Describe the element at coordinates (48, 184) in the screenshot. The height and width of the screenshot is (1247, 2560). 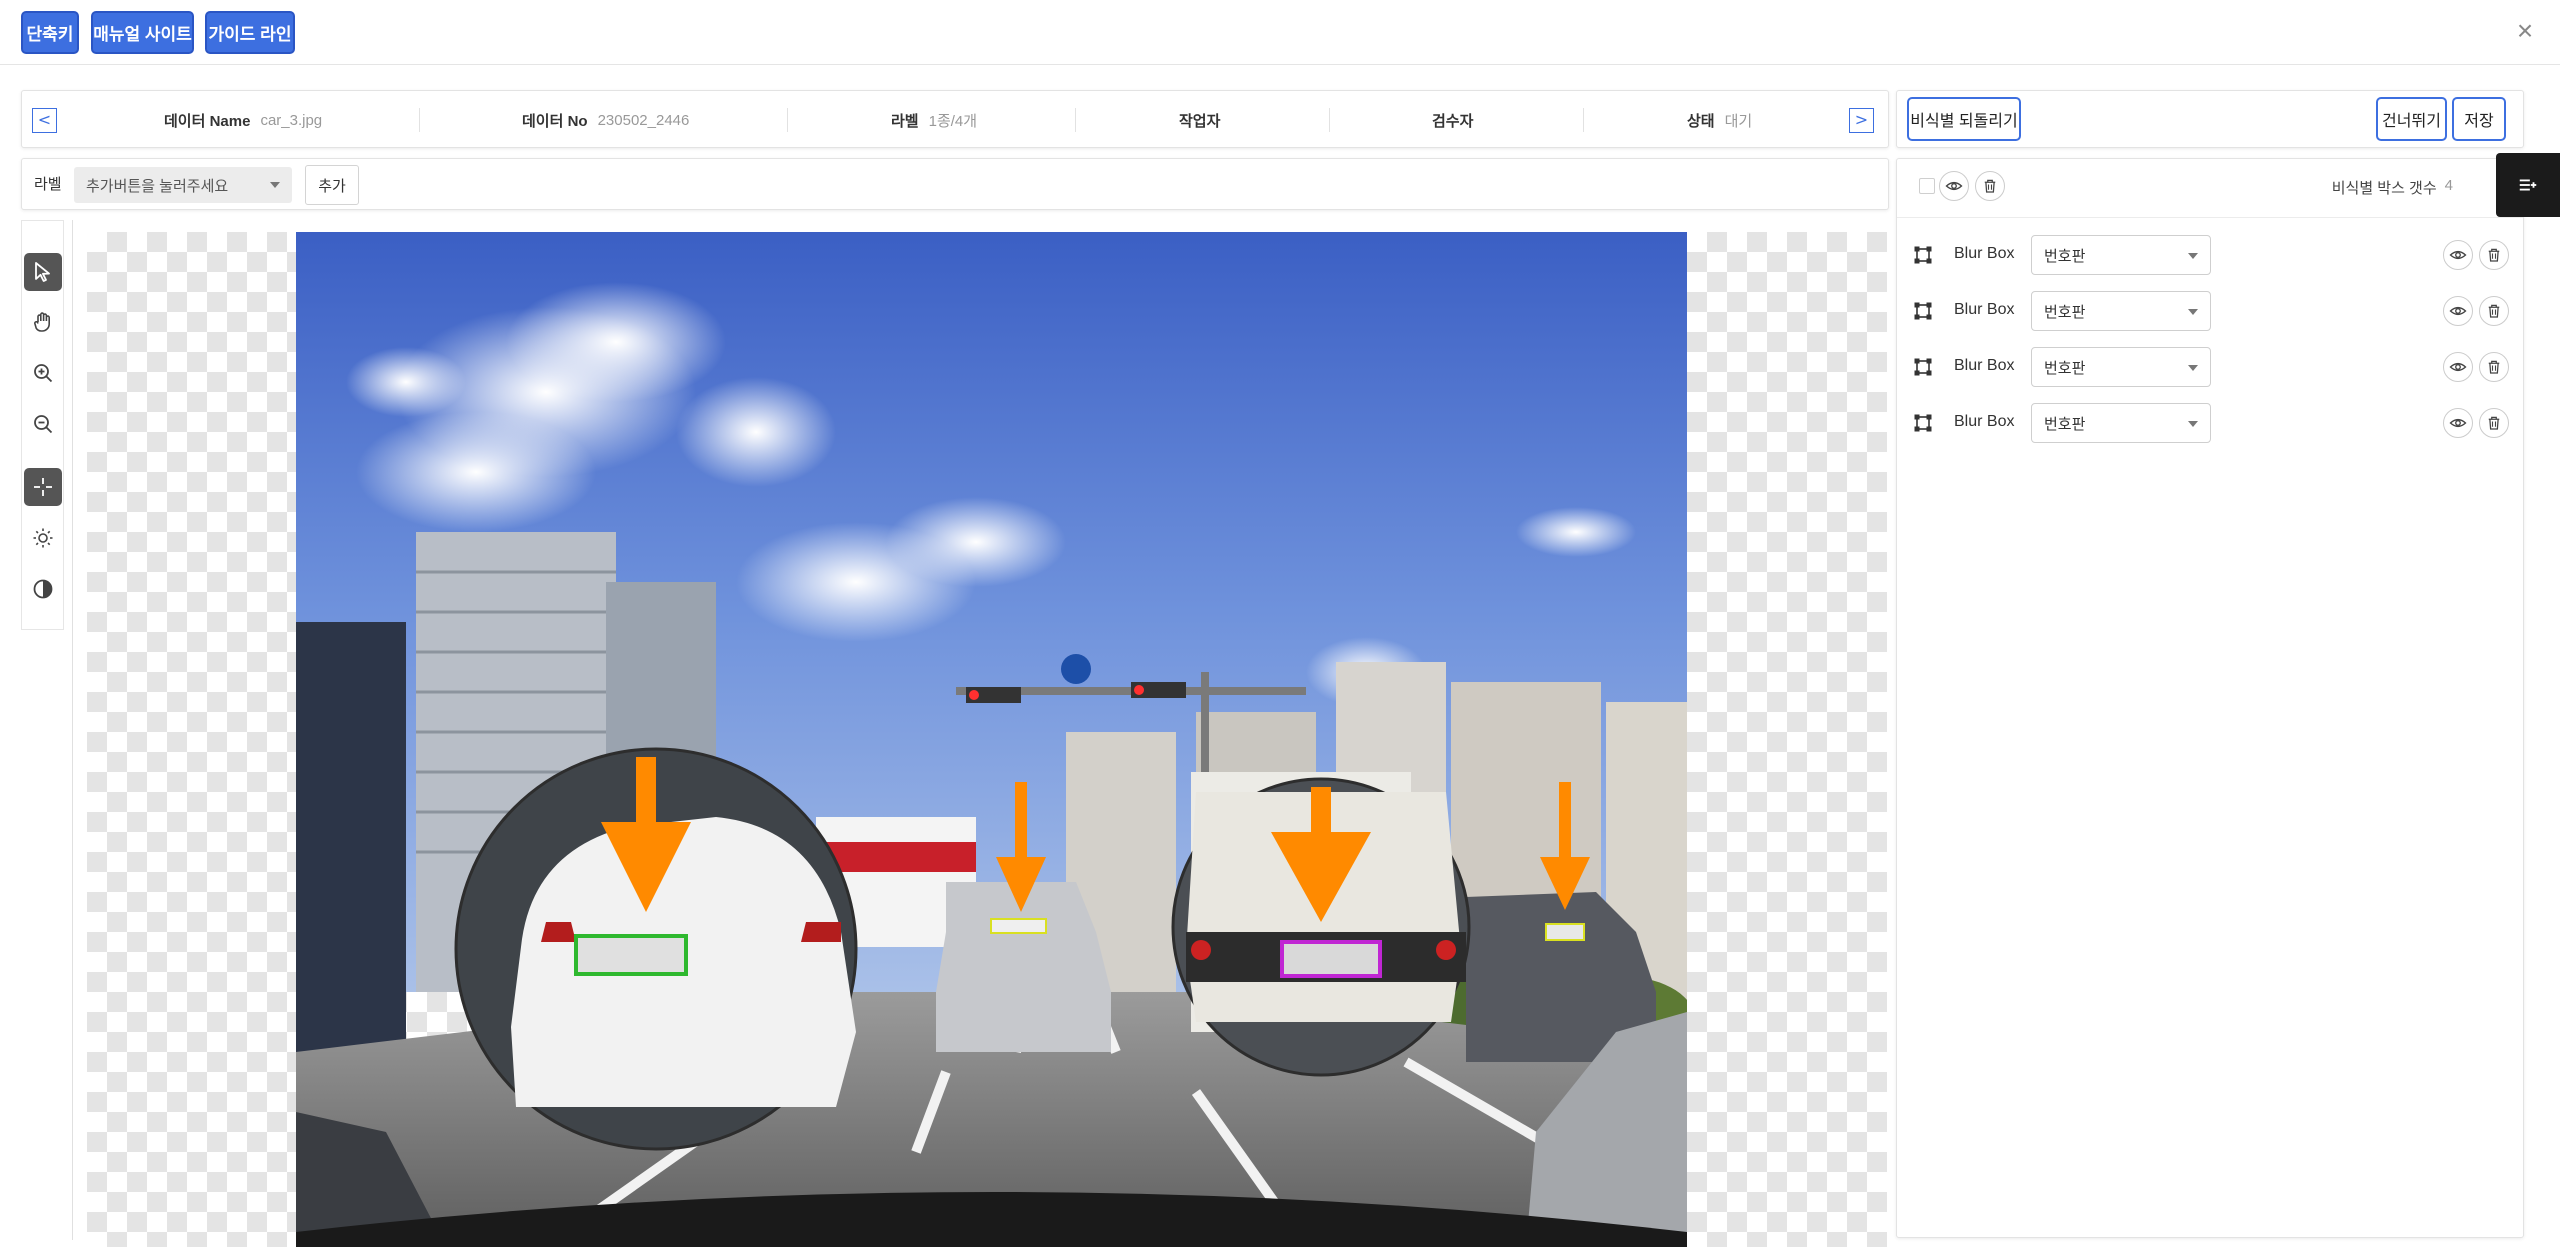
I see `label-title: 라벨` at that location.